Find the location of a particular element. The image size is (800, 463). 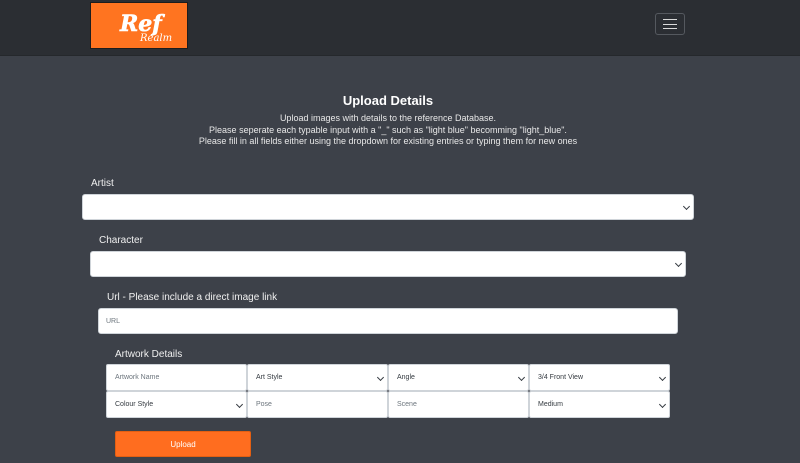

hamburger-icon is located at coordinates (670, 24).